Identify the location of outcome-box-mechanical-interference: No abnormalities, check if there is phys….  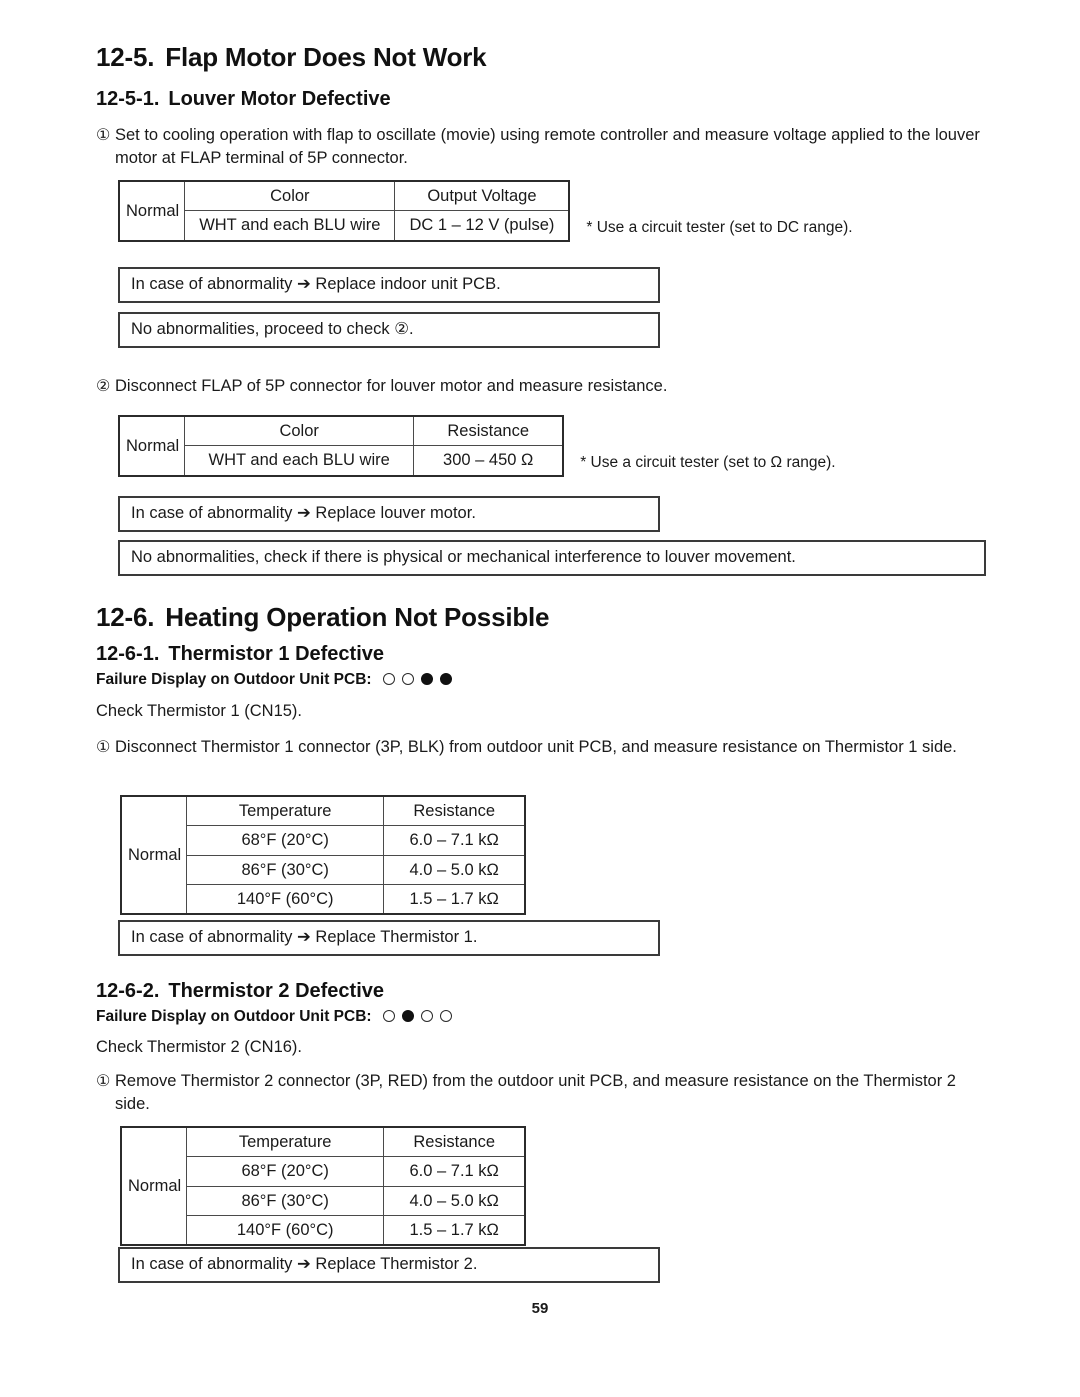
(552, 558).